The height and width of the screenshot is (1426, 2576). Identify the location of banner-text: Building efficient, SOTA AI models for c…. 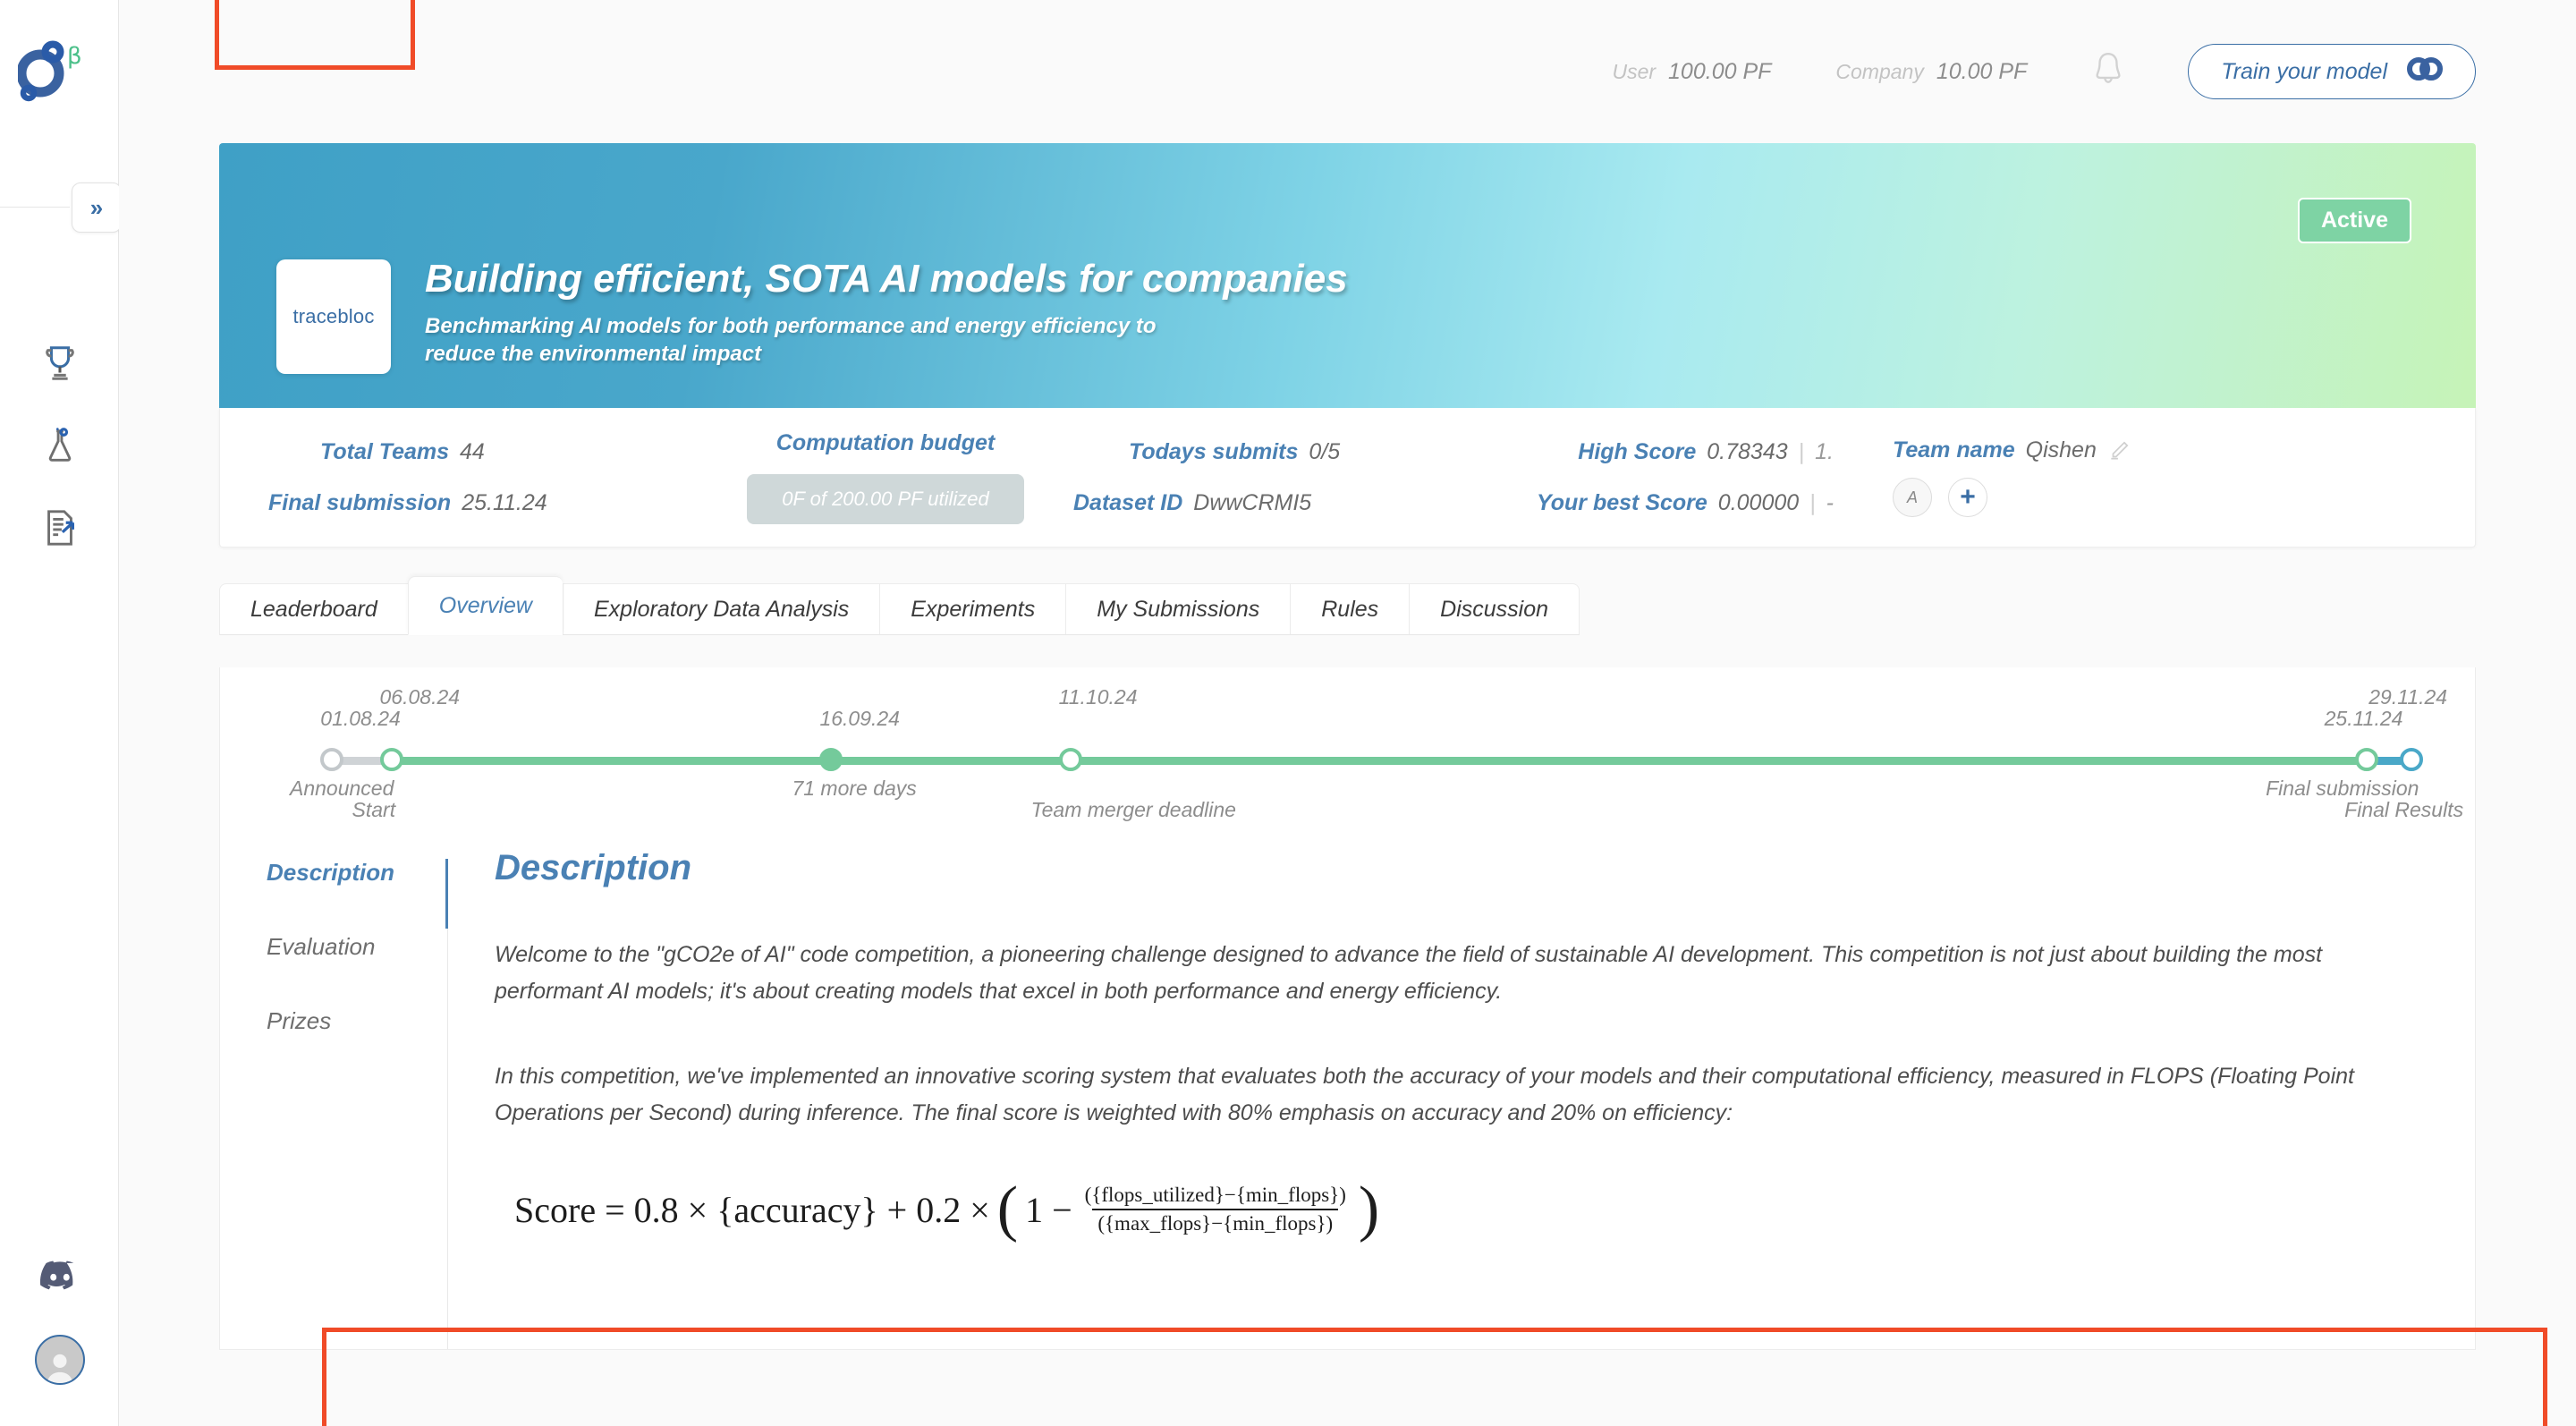
(886, 316).